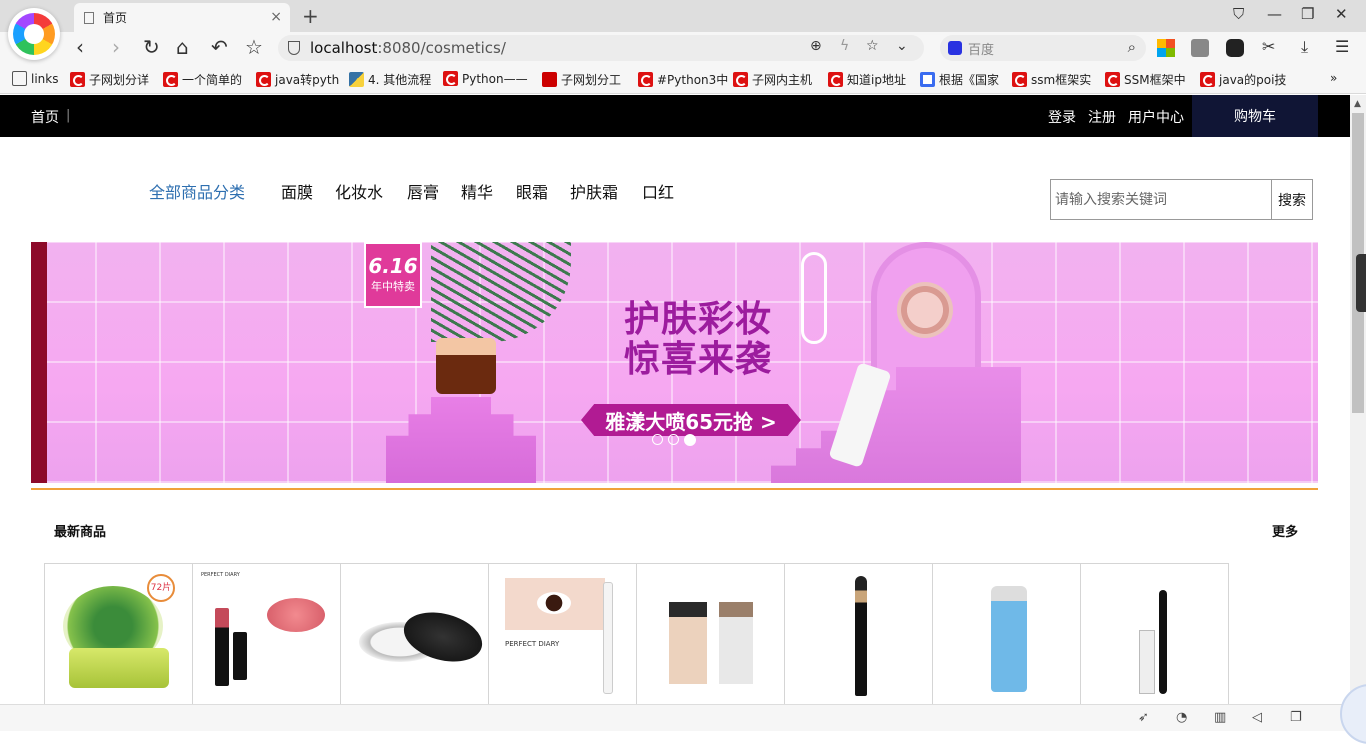 This screenshot has width=1366, height=744. I want to click on cream-jar-image, so click(466, 366).